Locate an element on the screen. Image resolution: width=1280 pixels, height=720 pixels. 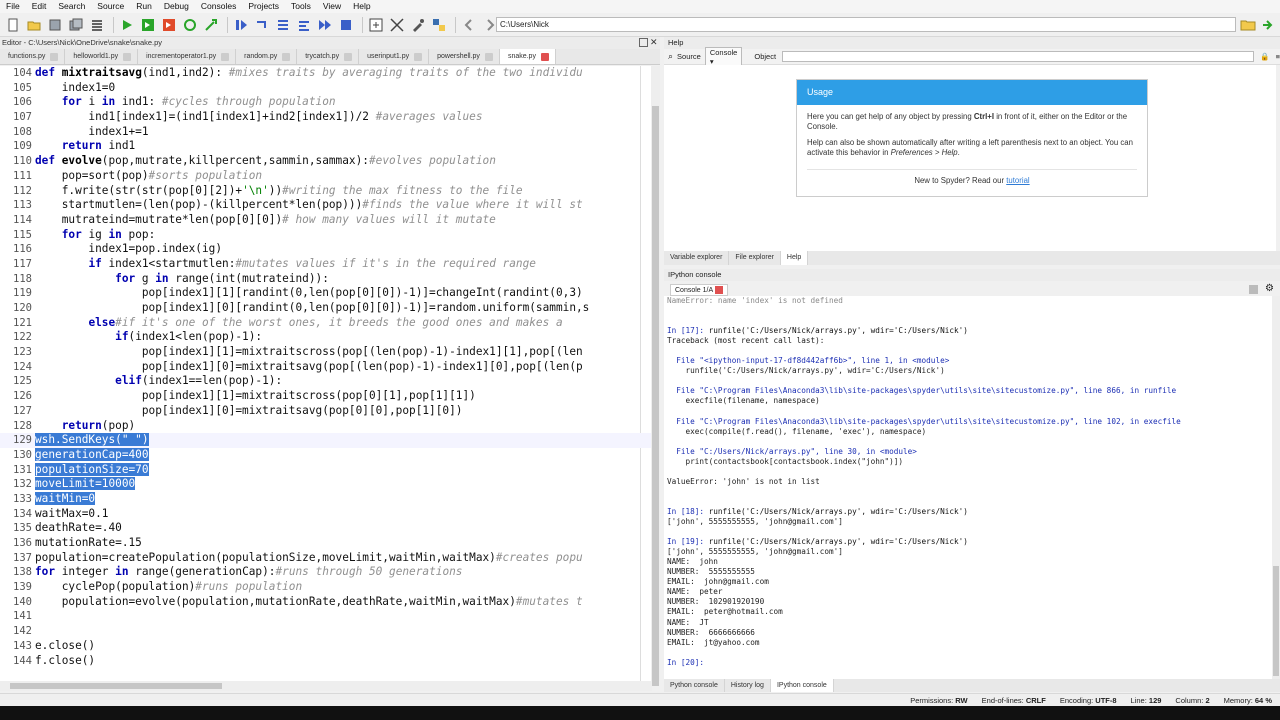
maximize-pane-icon is located at coordinates (376, 25).